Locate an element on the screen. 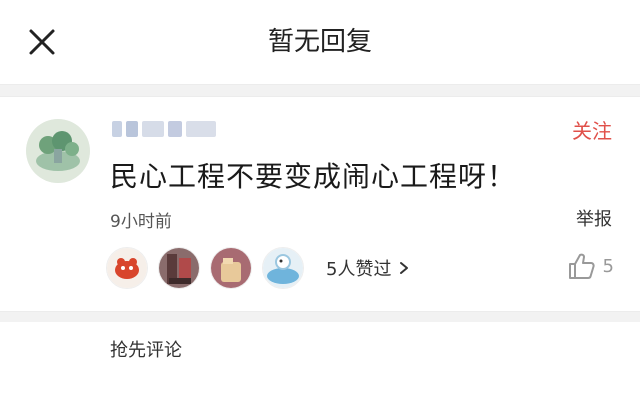 This screenshot has height=417, width=640. commenter-avatar is located at coordinates (58, 151).